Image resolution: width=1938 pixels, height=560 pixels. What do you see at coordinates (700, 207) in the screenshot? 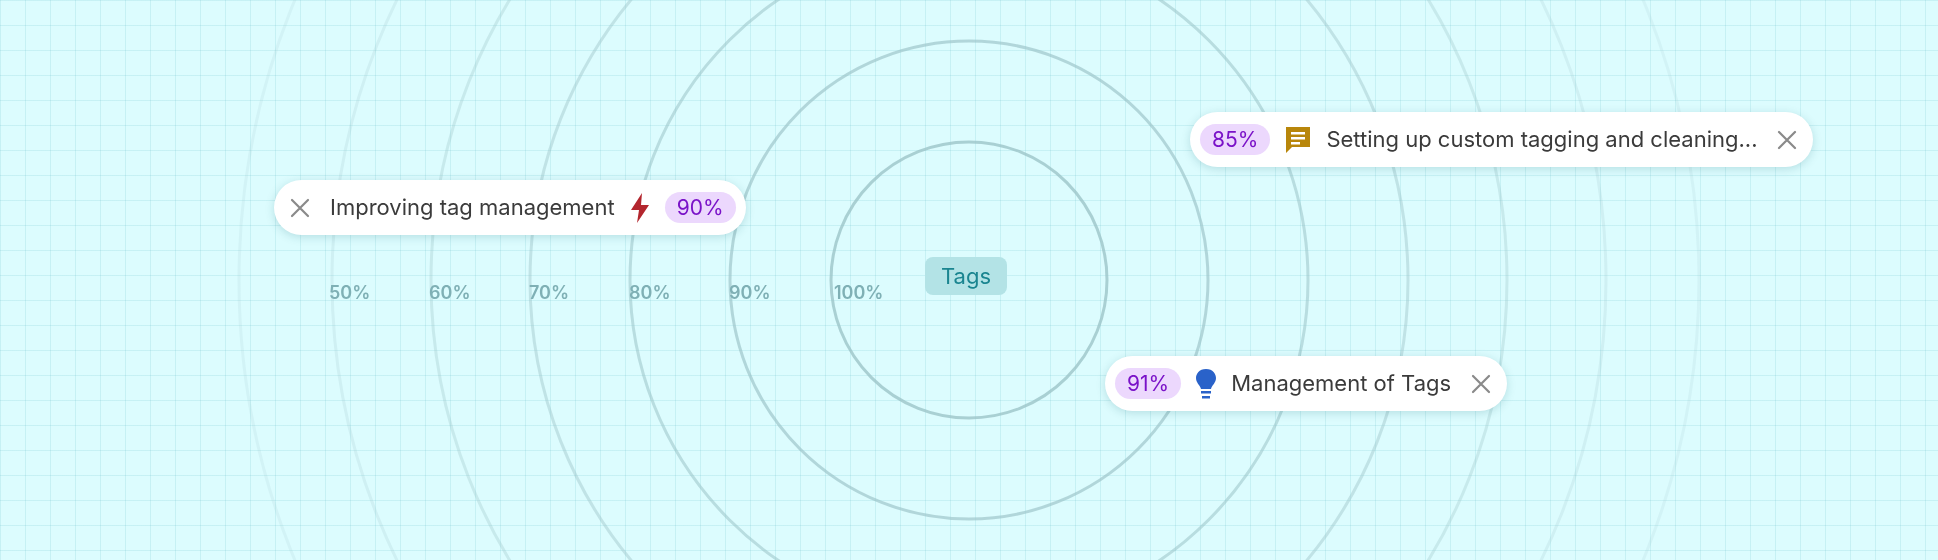
I see `score-badge: 90%` at bounding box center [700, 207].